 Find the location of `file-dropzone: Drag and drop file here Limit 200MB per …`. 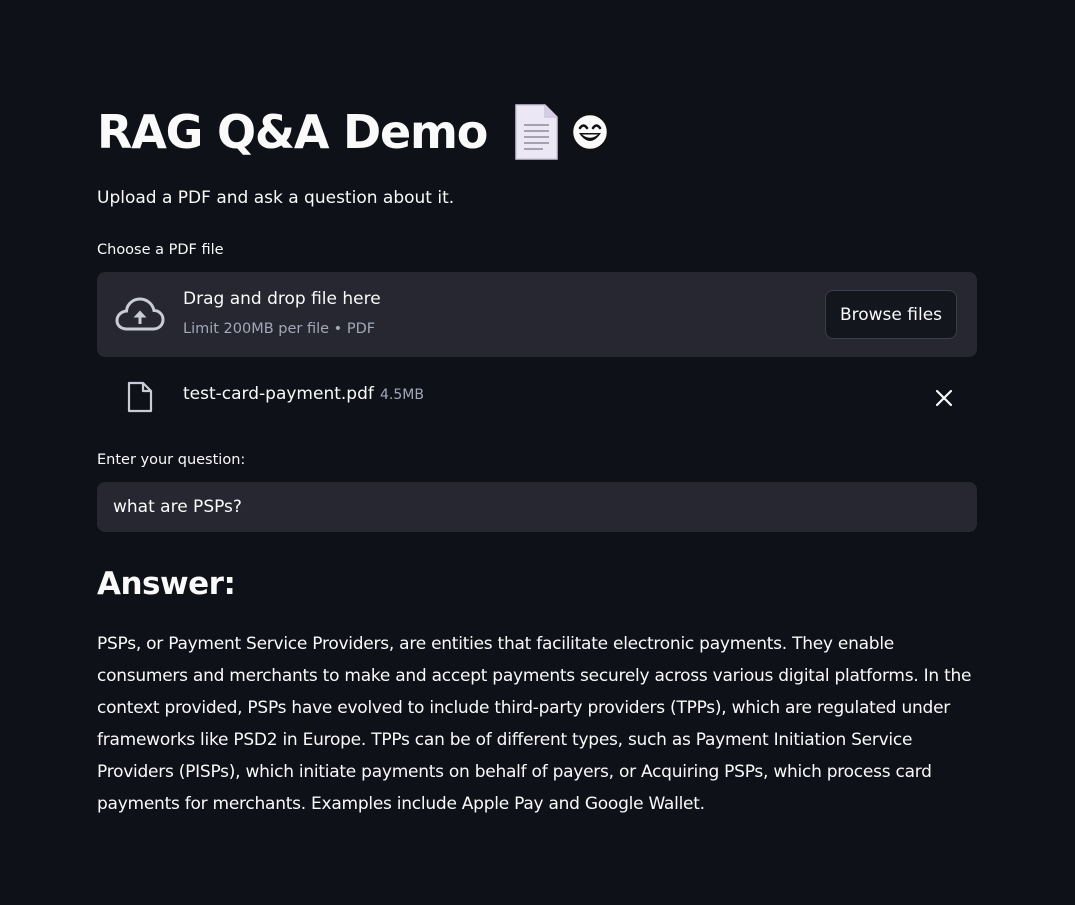

file-dropzone: Drag and drop file here Limit 200MB per … is located at coordinates (537, 314).